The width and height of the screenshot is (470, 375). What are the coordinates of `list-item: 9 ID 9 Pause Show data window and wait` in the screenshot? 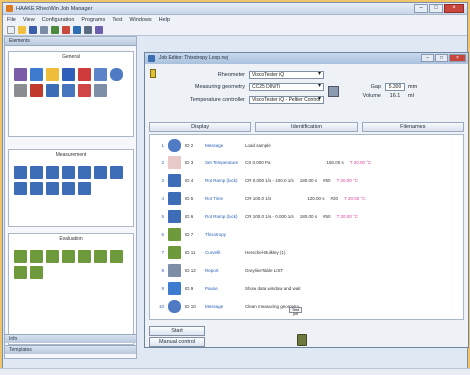 It's located at (306, 288).